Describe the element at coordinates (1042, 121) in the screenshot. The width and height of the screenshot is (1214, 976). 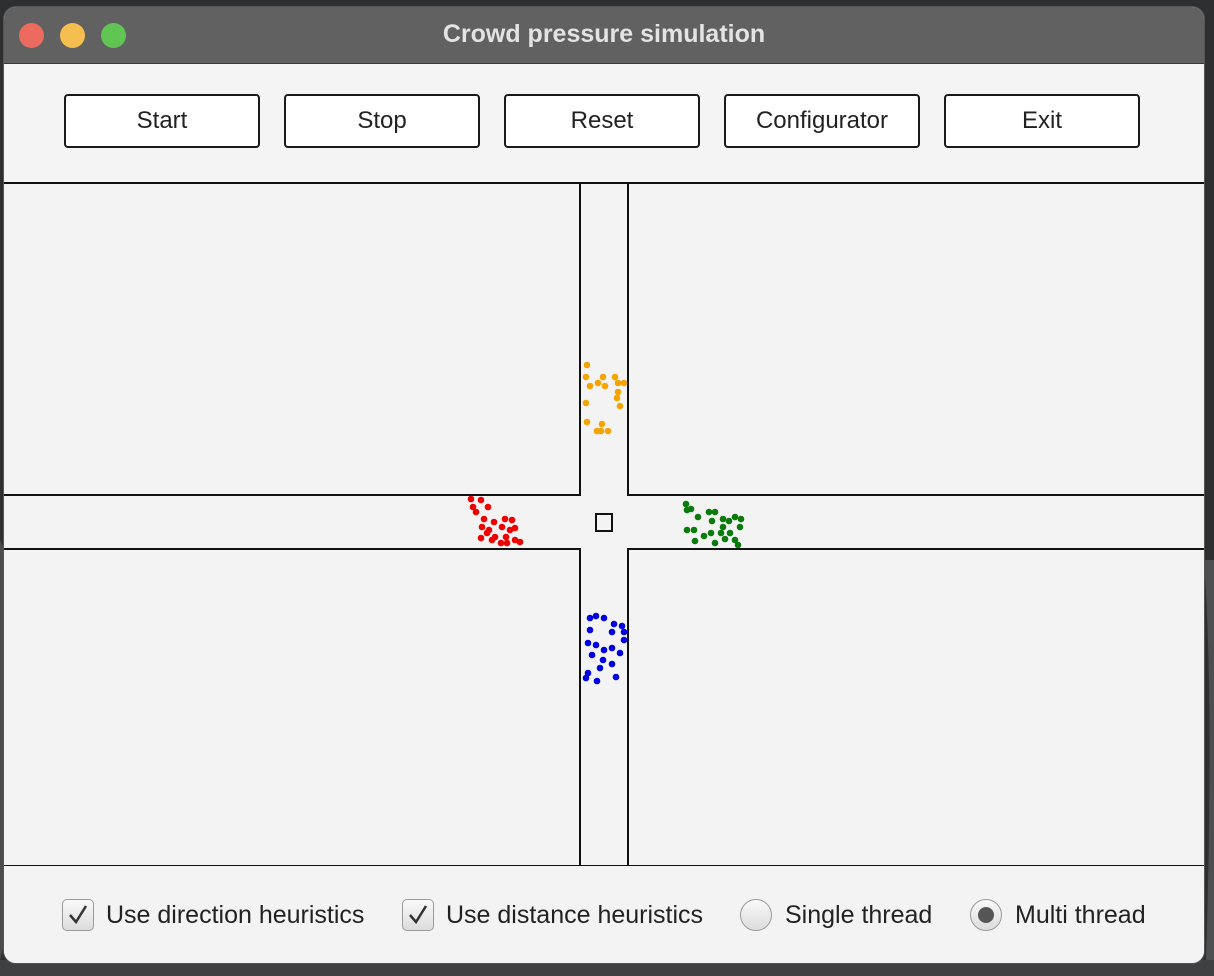
I see `exit-button: Exit` at that location.